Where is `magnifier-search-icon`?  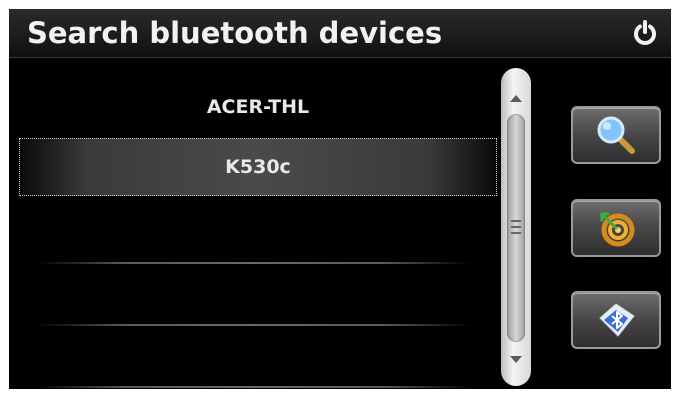 magnifier-search-icon is located at coordinates (616, 135).